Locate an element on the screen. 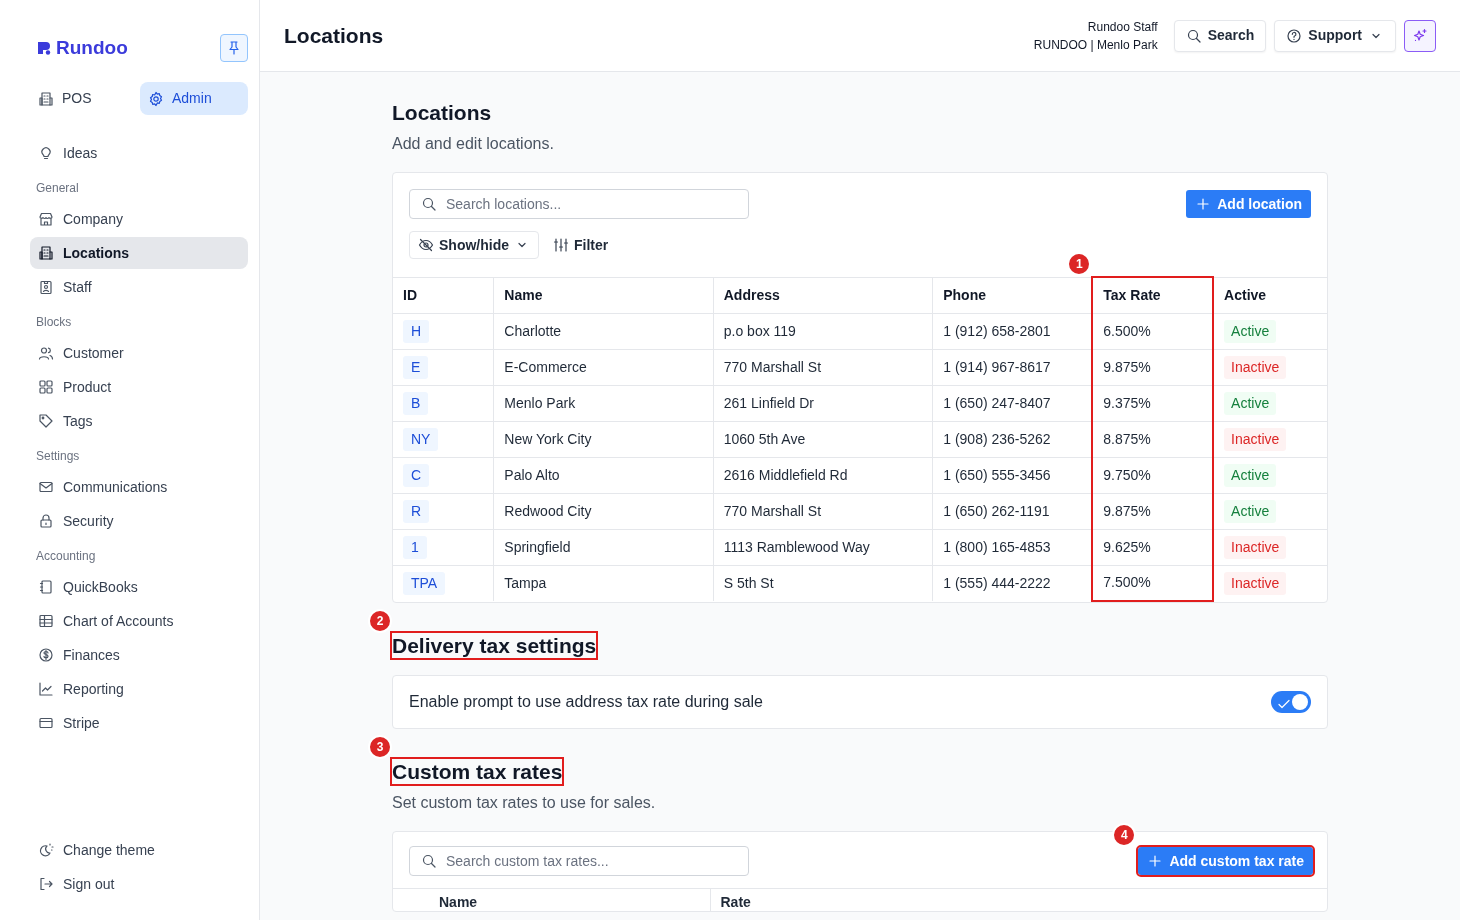 The height and width of the screenshot is (920, 1460). sidebar-item: Company is located at coordinates (139, 219).